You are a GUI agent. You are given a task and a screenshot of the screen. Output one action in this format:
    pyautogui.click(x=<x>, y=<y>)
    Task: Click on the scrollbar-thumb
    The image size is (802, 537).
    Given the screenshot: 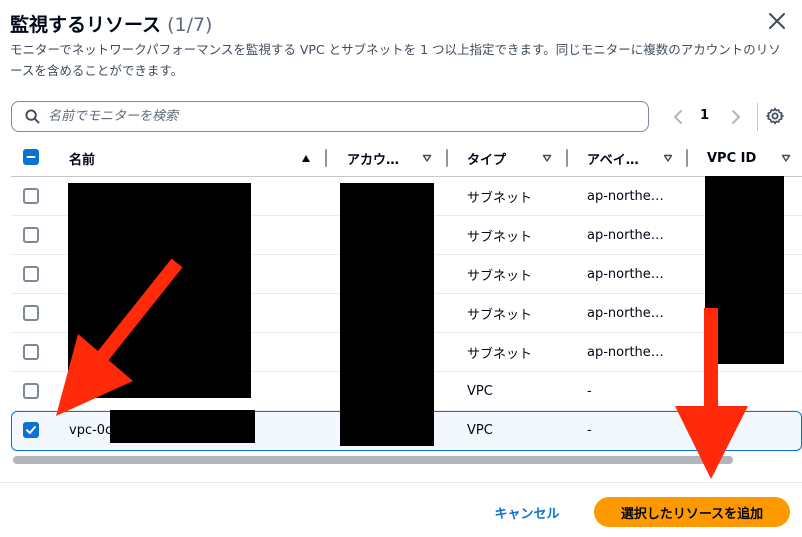 What is the action you would take?
    pyautogui.click(x=373, y=460)
    